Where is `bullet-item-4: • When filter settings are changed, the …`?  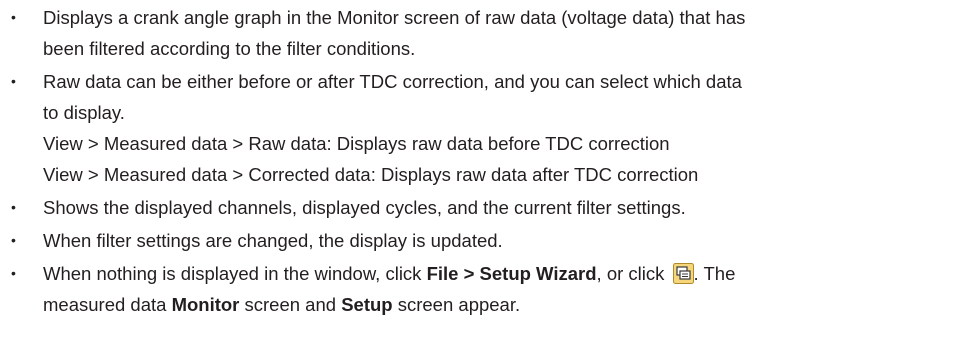 bullet-item-4: • When filter settings are changed, the … is located at coordinates (482, 240).